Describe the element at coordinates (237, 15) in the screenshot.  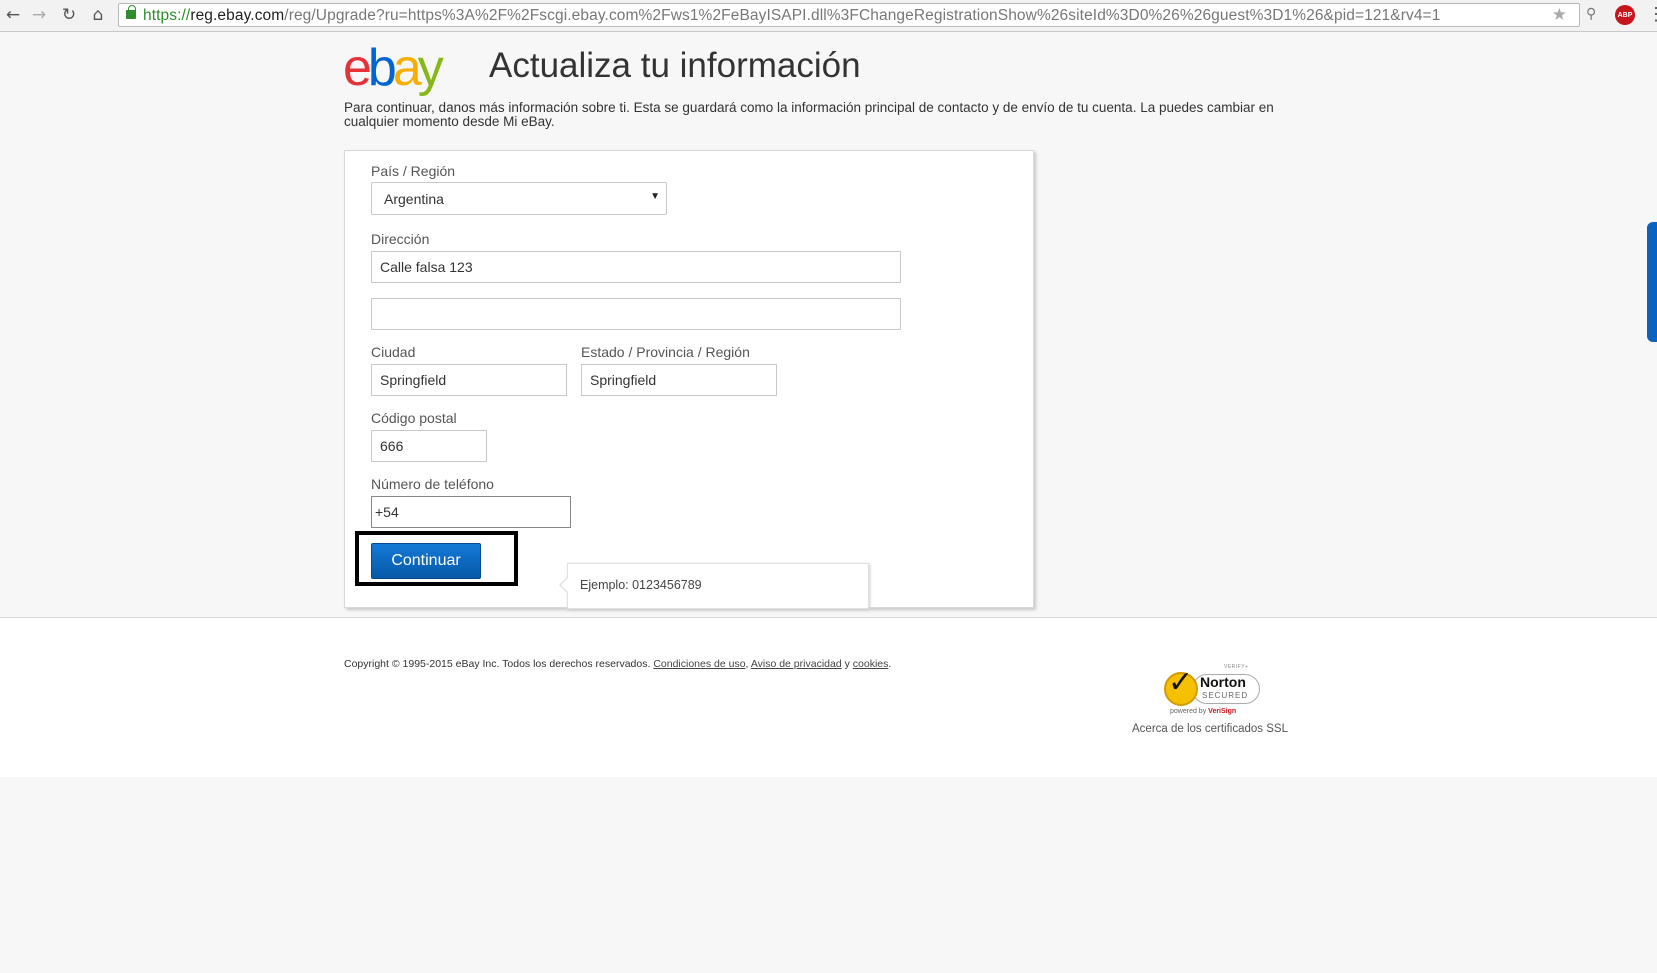
I see `url-host: reg.ebay.com` at that location.